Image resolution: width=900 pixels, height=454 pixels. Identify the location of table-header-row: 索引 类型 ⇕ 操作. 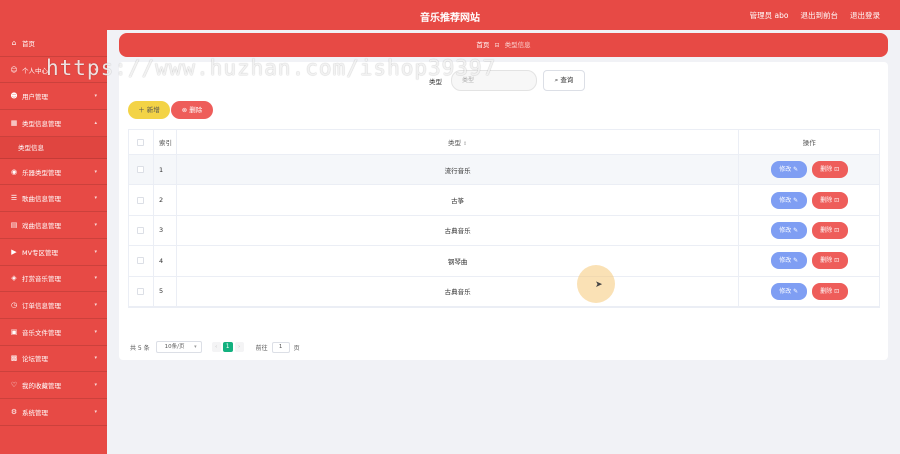
(504, 142).